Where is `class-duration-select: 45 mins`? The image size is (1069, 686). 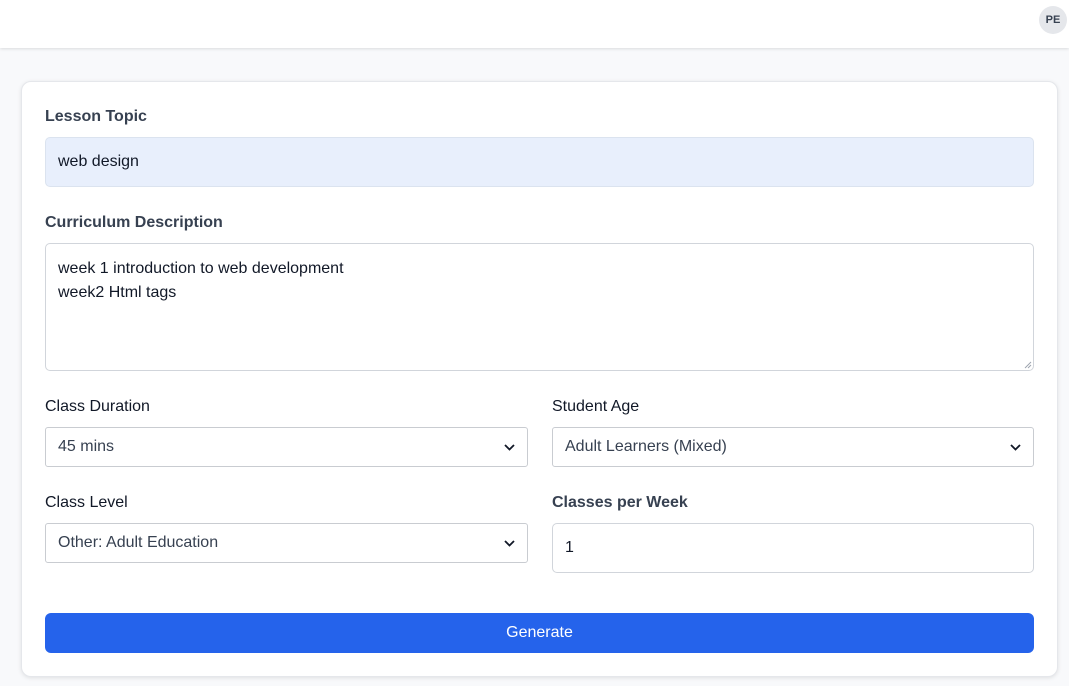 class-duration-select: 45 mins is located at coordinates (286, 447).